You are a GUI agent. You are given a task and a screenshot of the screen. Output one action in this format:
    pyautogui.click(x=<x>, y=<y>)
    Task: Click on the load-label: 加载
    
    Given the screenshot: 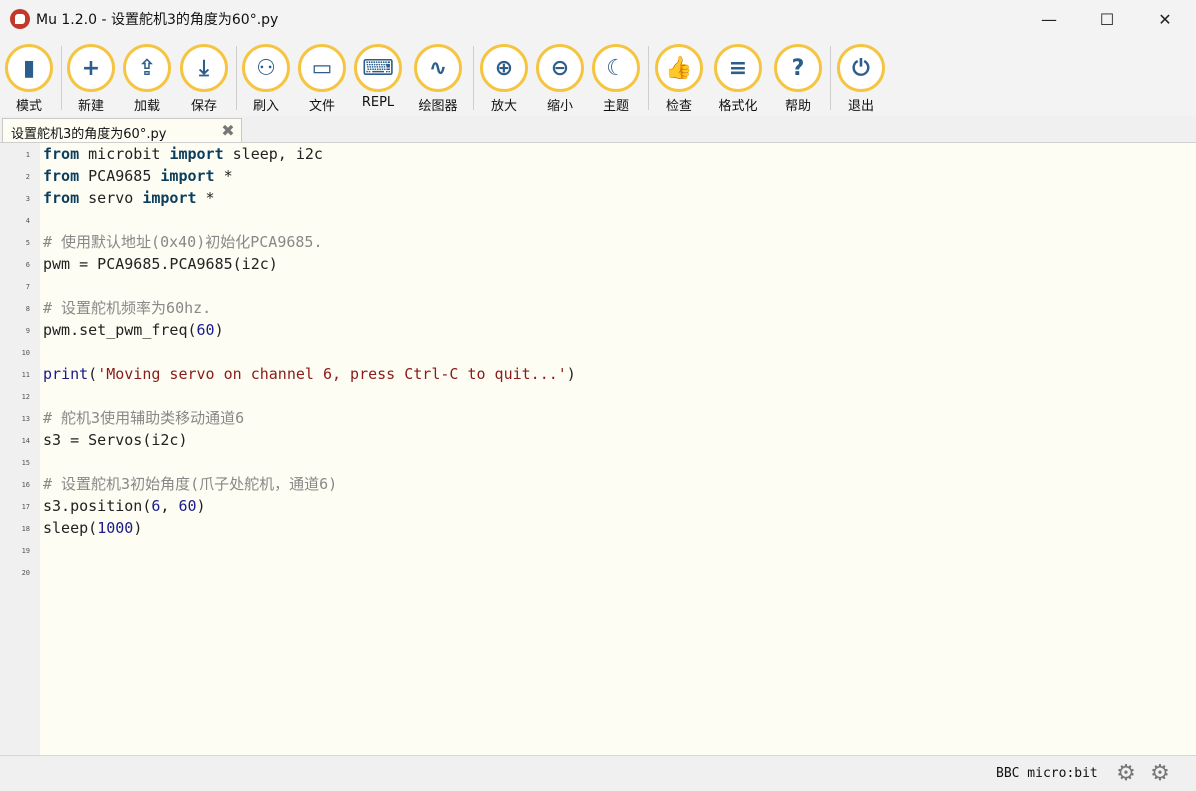 What is the action you would take?
    pyautogui.click(x=146, y=106)
    